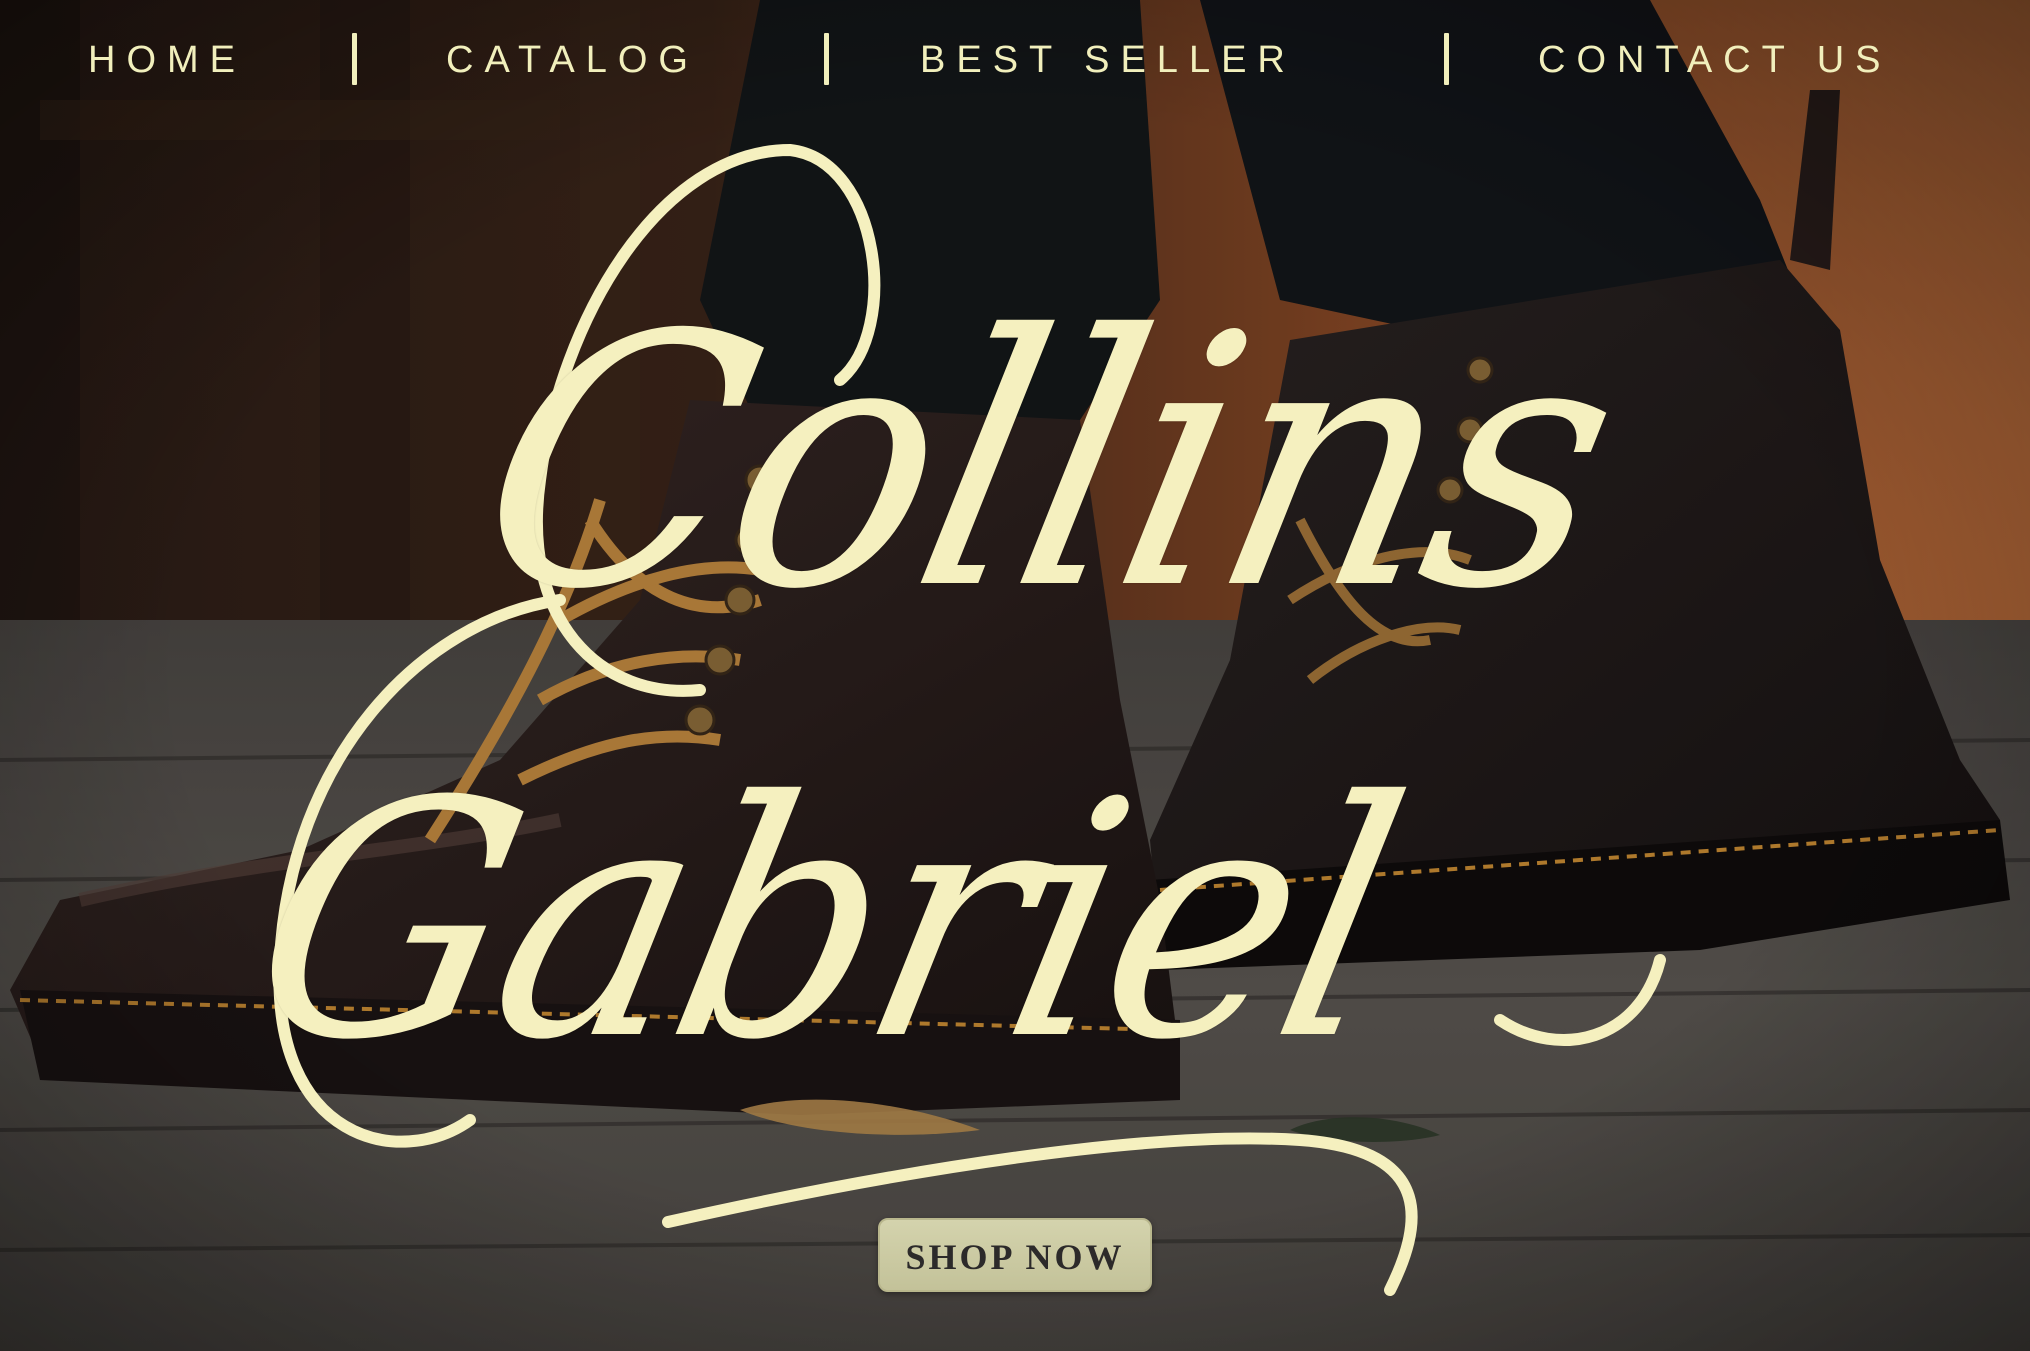 This screenshot has height=1351, width=2030. Describe the element at coordinates (167, 60) in the screenshot. I see `nav-home: HOME` at that location.